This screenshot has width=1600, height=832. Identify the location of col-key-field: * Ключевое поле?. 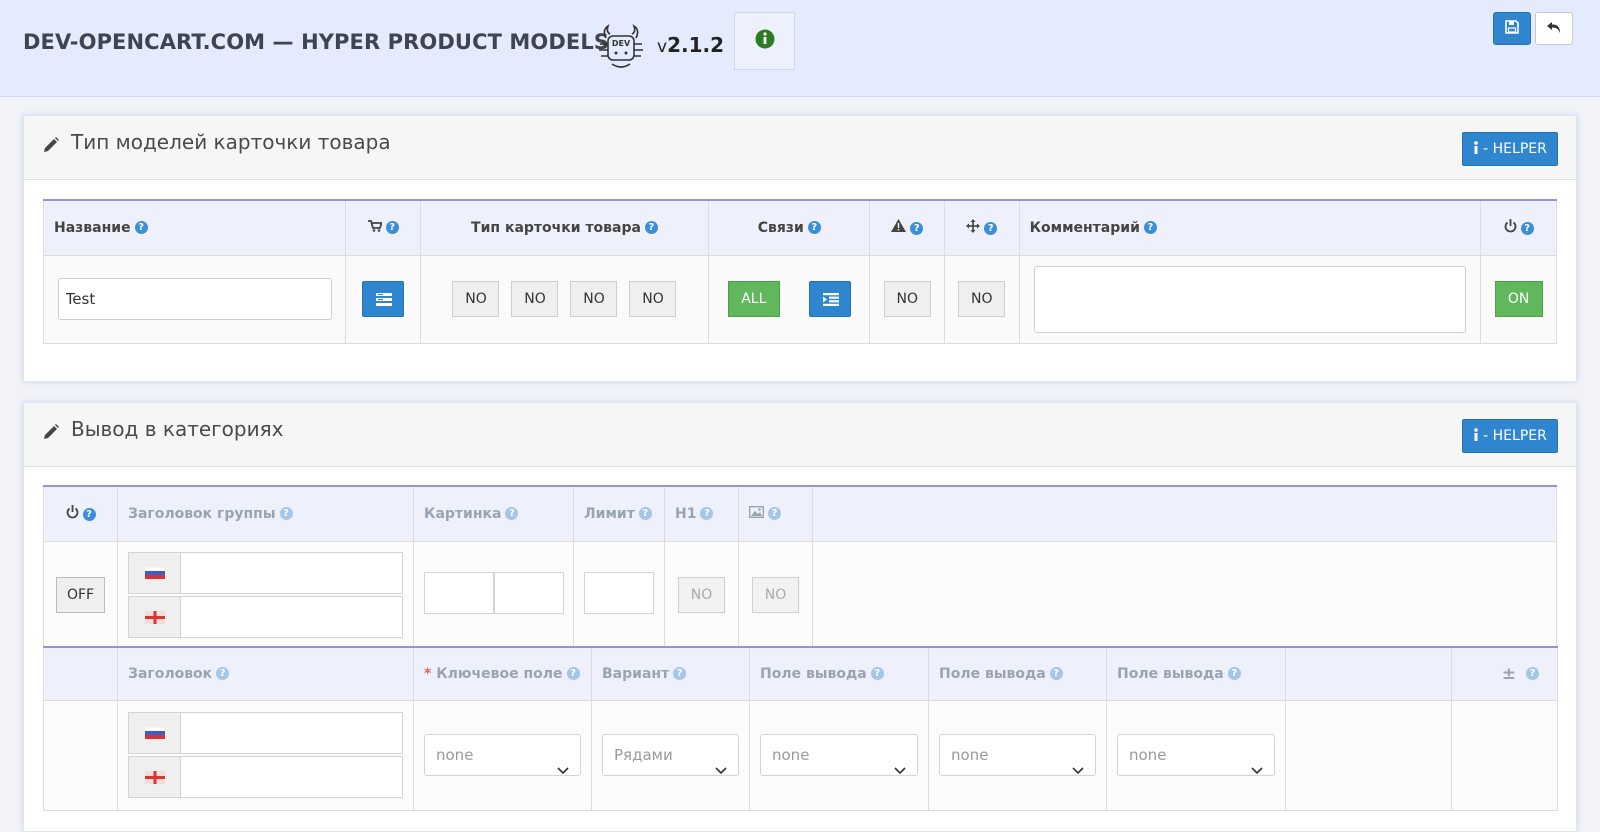
(502, 673).